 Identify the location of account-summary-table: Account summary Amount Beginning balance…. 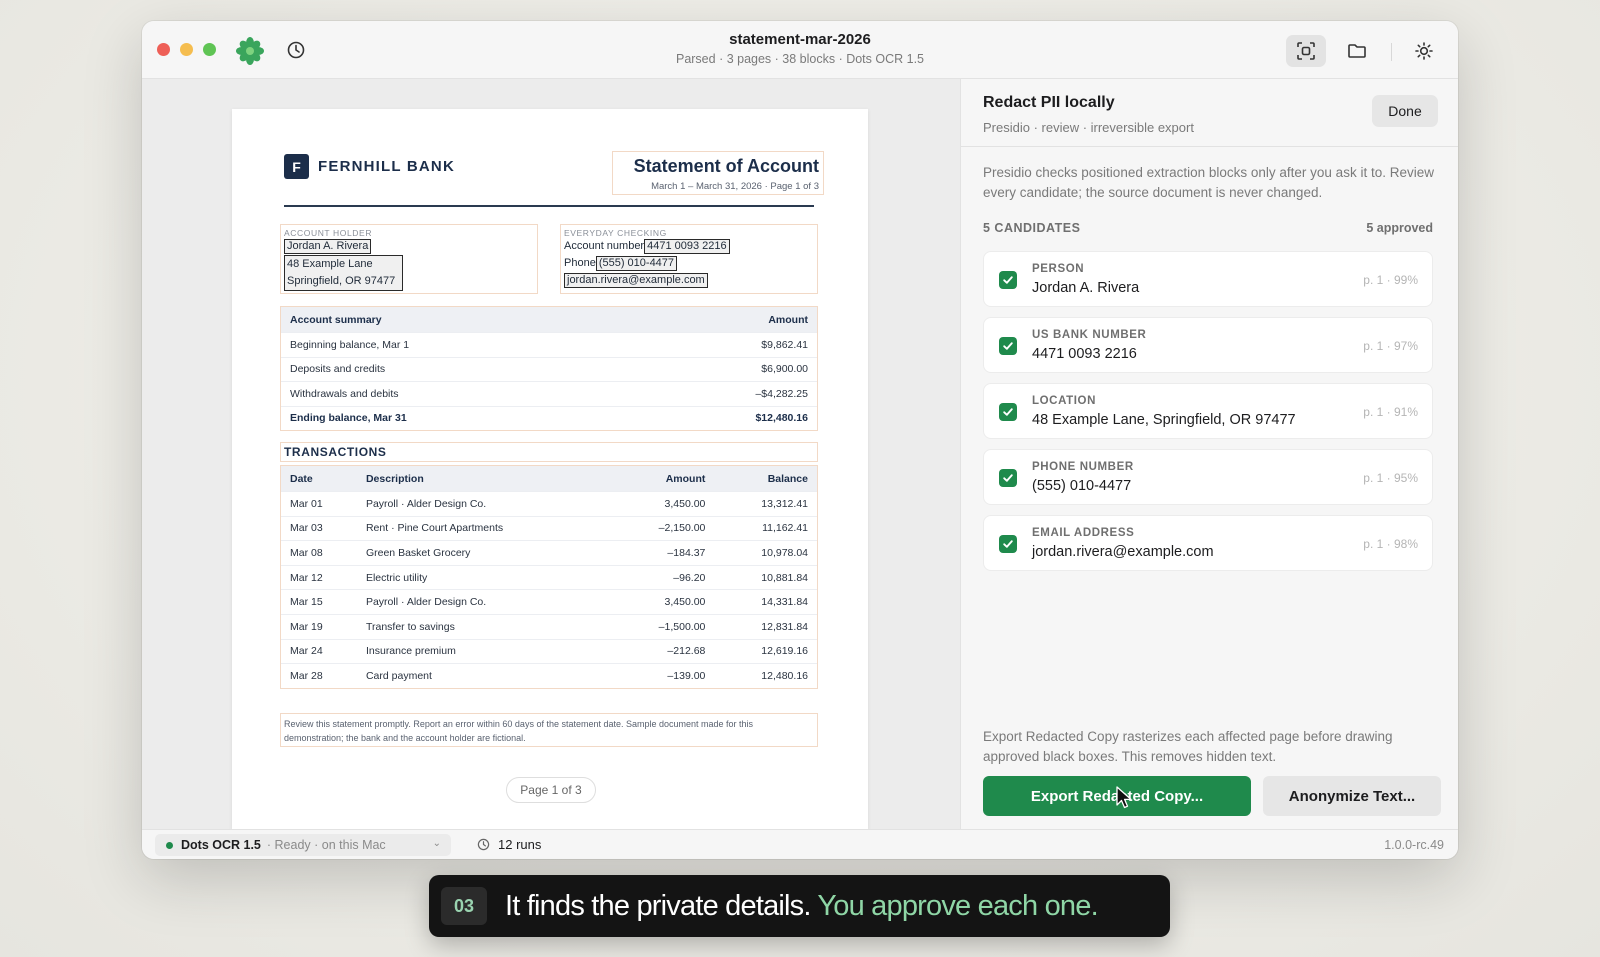
(549, 368).